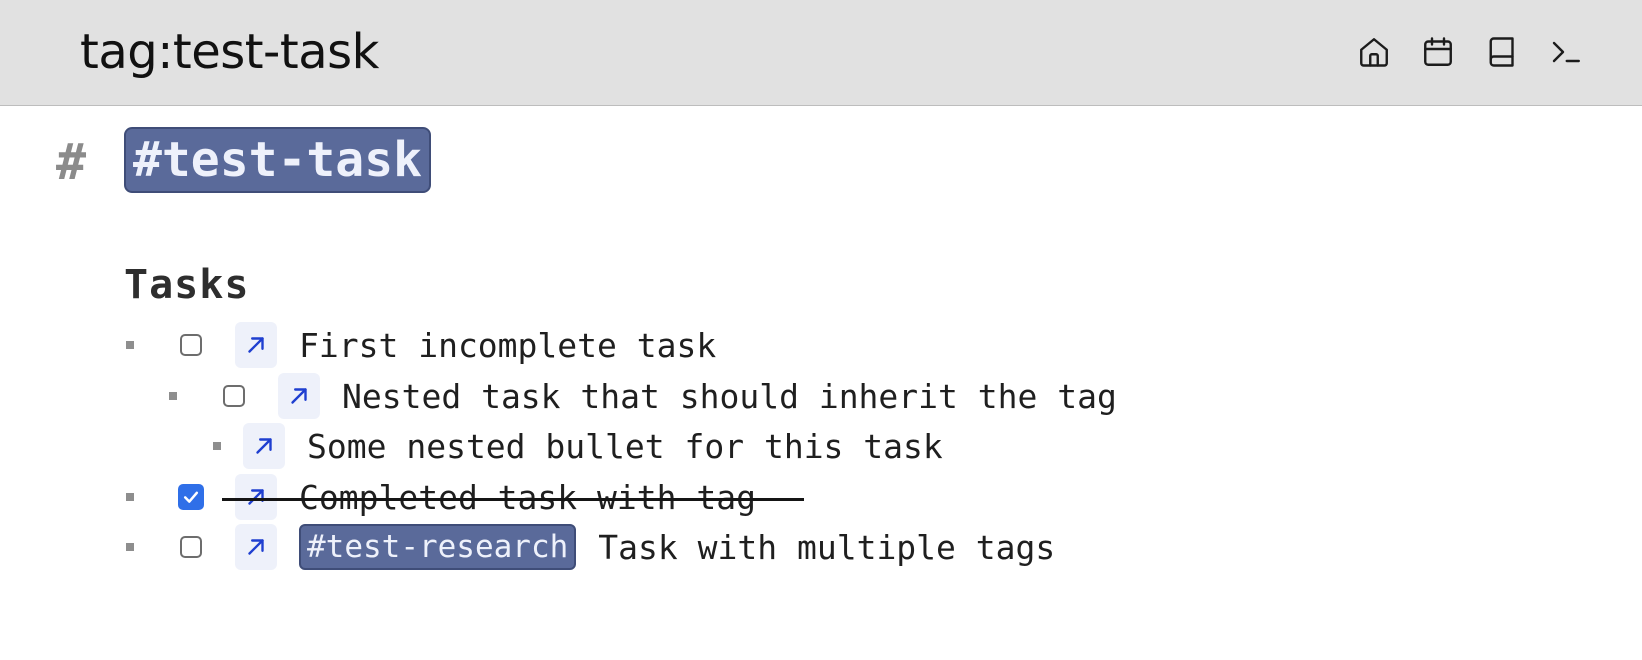  I want to click on task-label: Nested task that should inherit the tag, so click(729, 396).